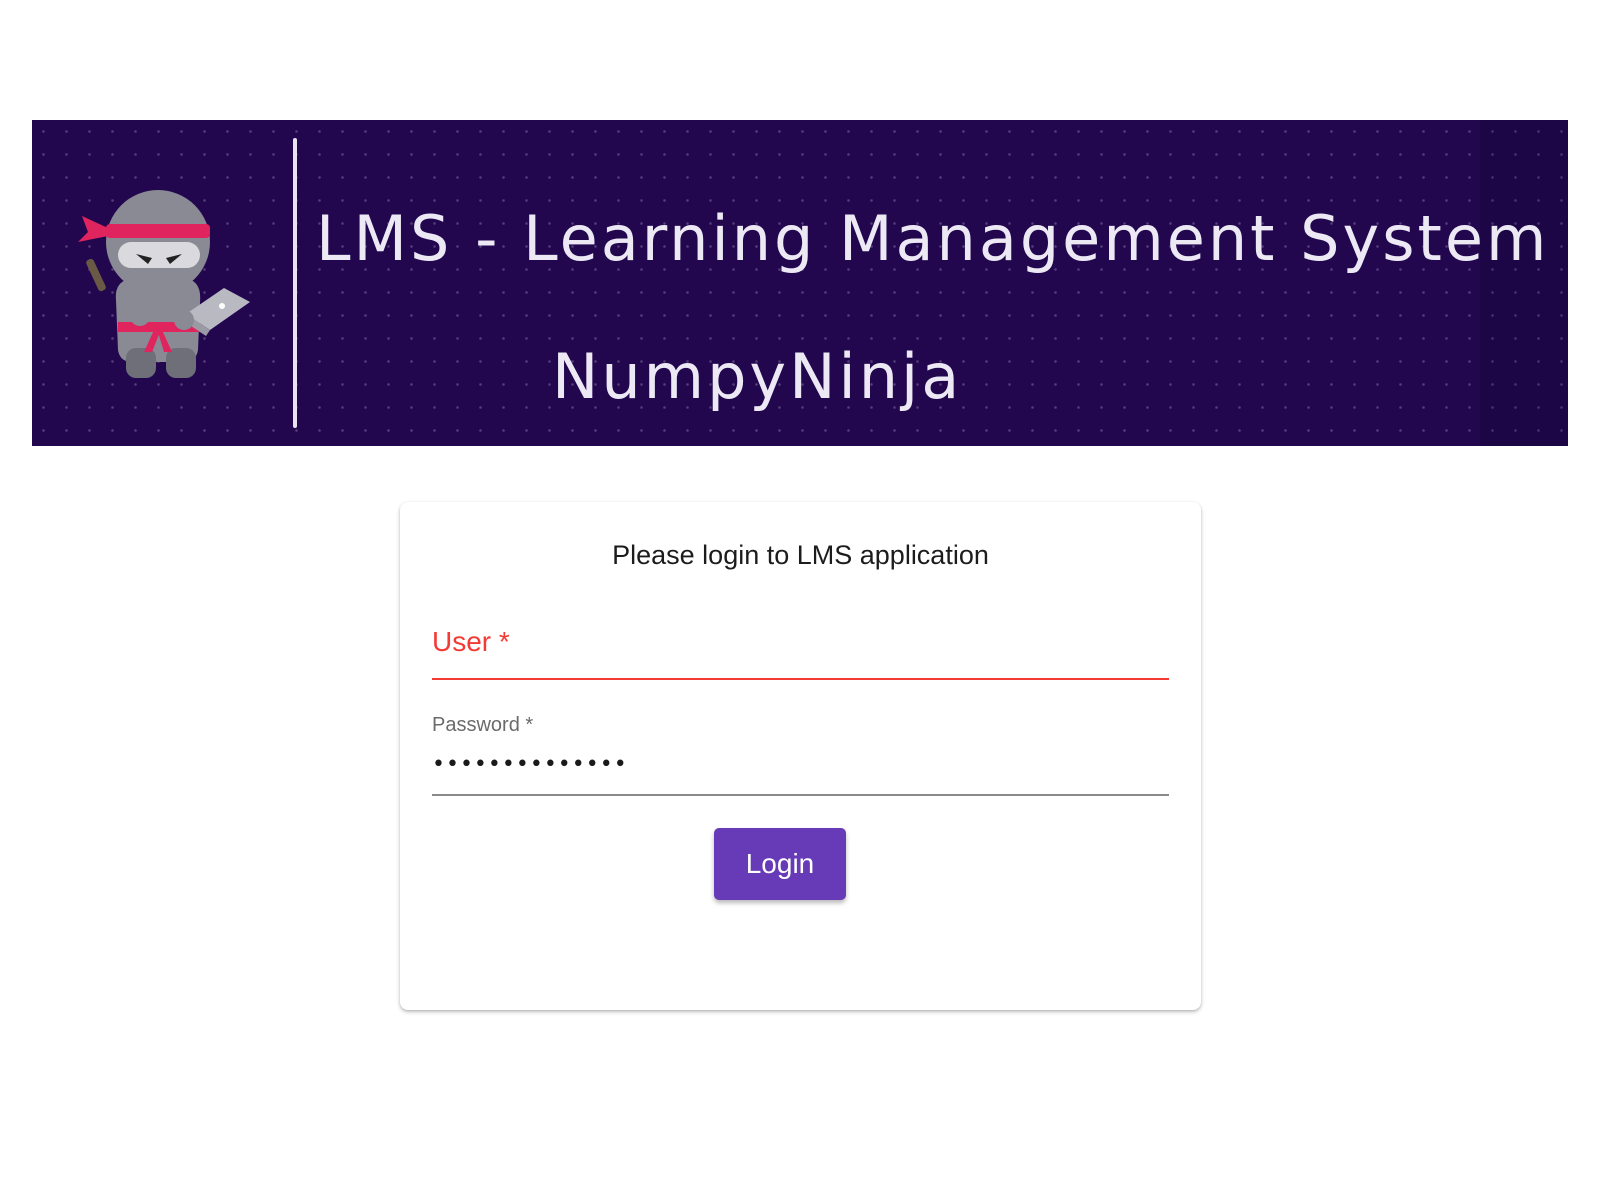 The width and height of the screenshot is (1600, 1200). What do you see at coordinates (800, 653) in the screenshot?
I see `user-field: User *` at bounding box center [800, 653].